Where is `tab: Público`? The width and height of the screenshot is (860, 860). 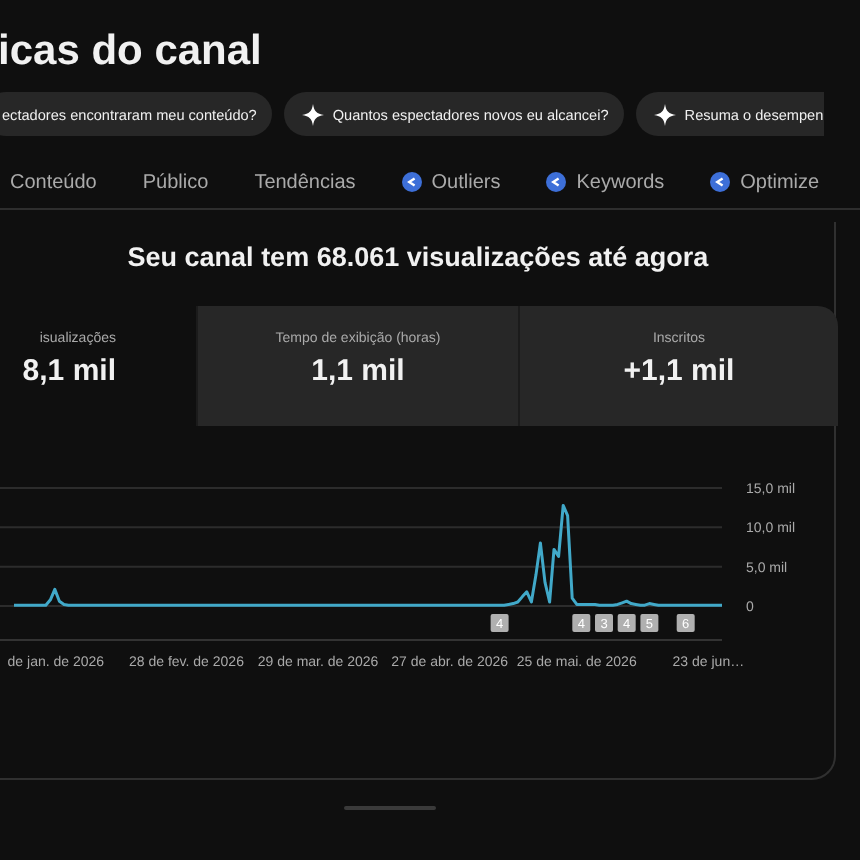 tab: Público is located at coordinates (175, 182).